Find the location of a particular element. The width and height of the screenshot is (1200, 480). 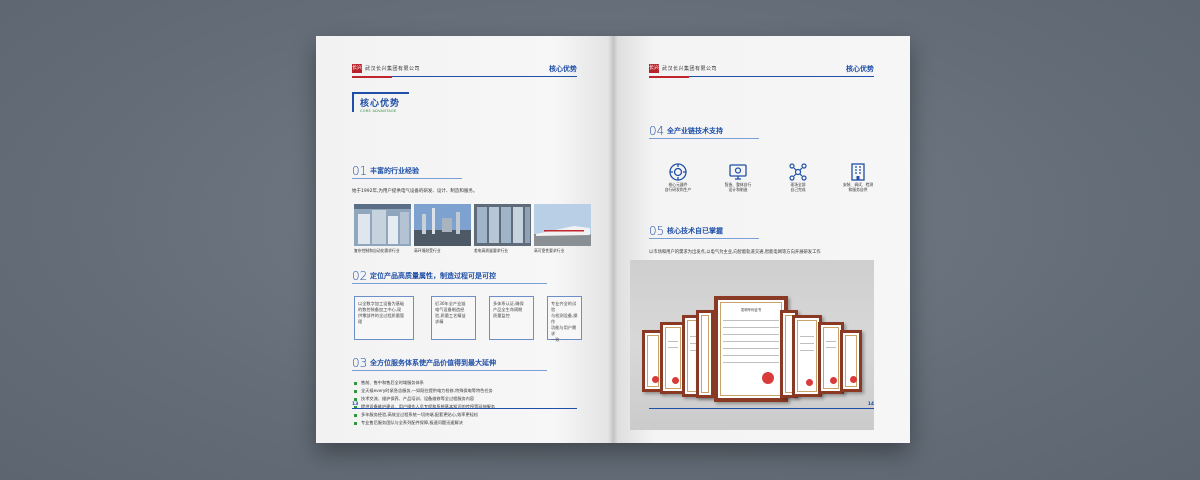

patent-certificates-image: 发明专利证书 is located at coordinates (752, 345).